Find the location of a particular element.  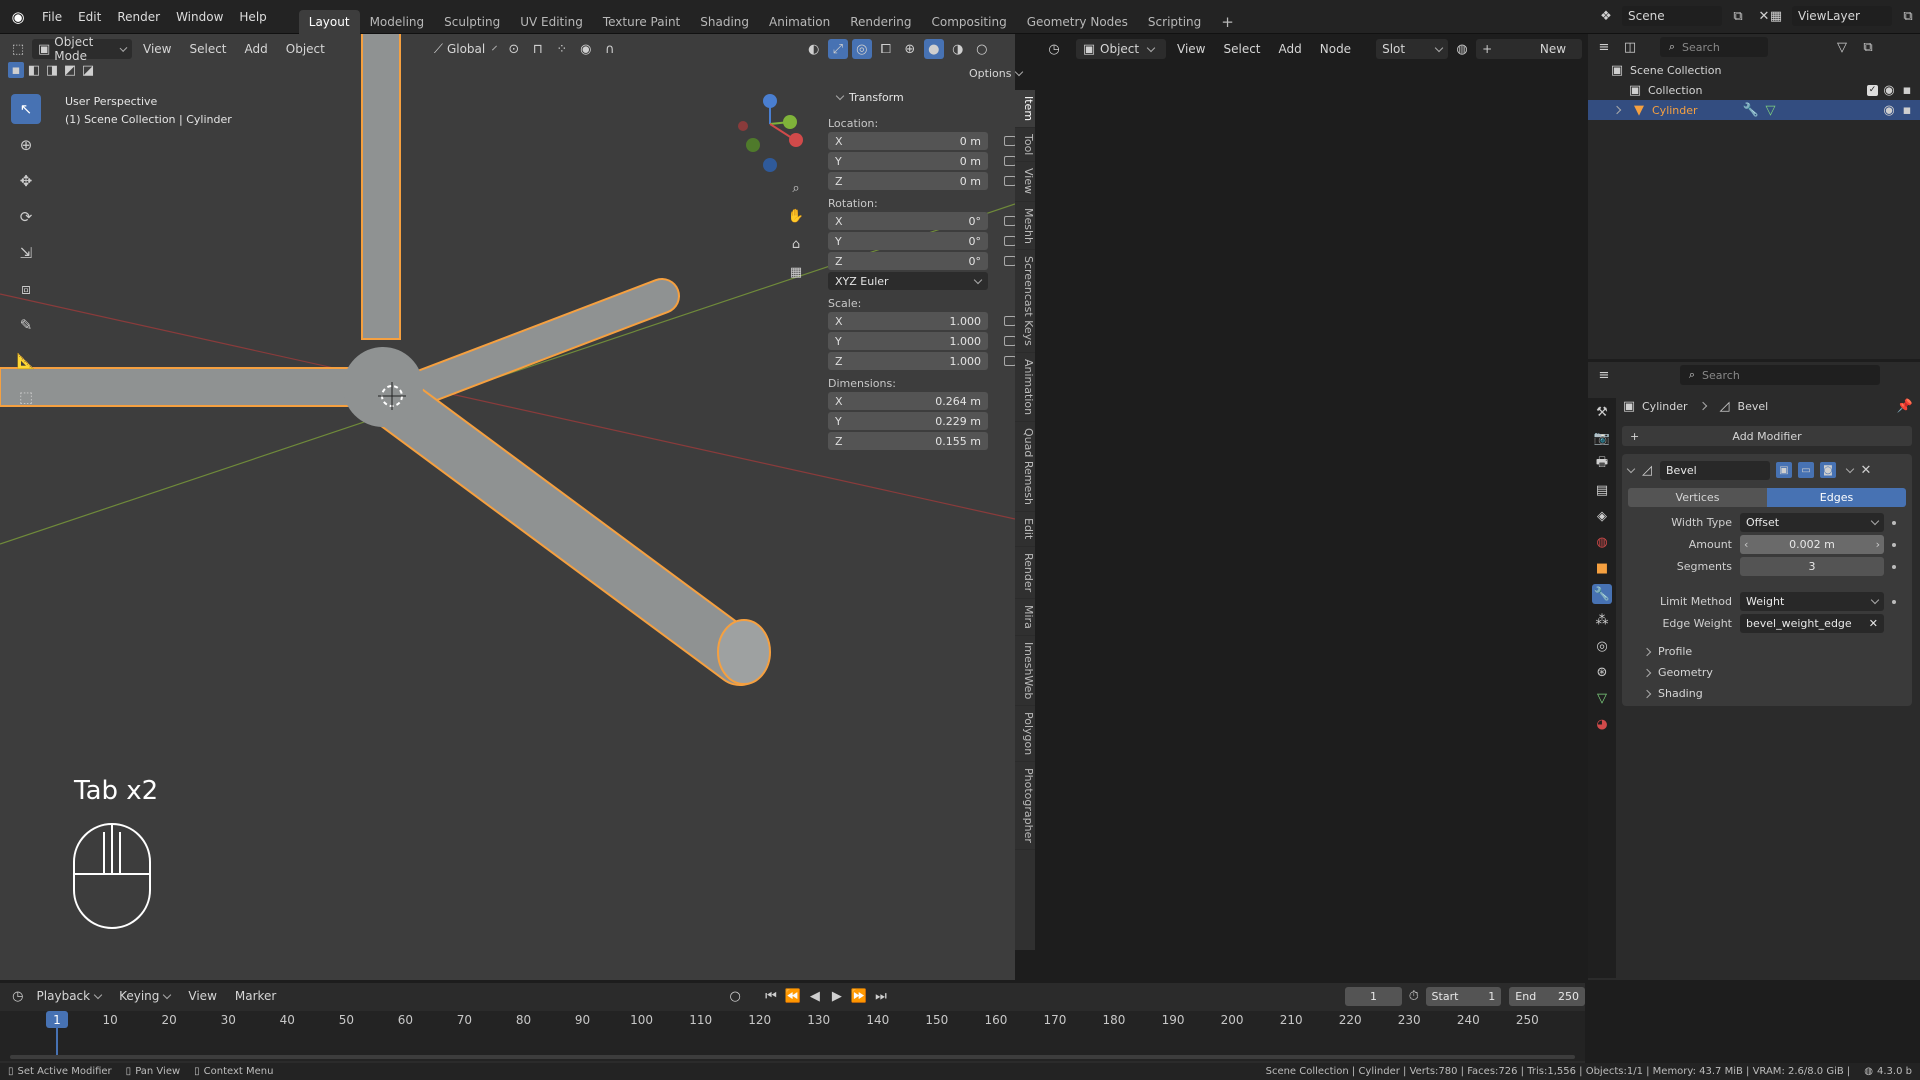

end-frame-field: End 250 is located at coordinates (1547, 996).